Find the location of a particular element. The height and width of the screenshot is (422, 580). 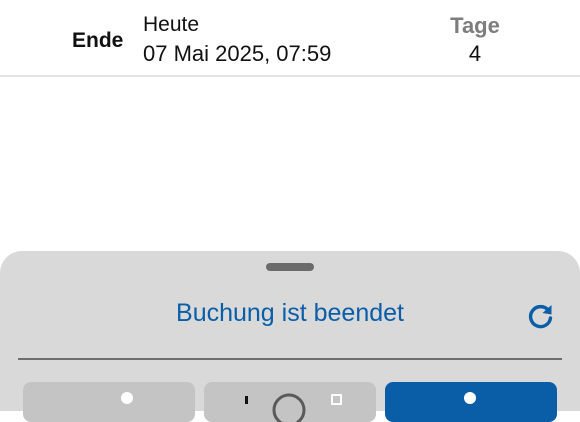

end-day: Heute is located at coordinates (171, 24).